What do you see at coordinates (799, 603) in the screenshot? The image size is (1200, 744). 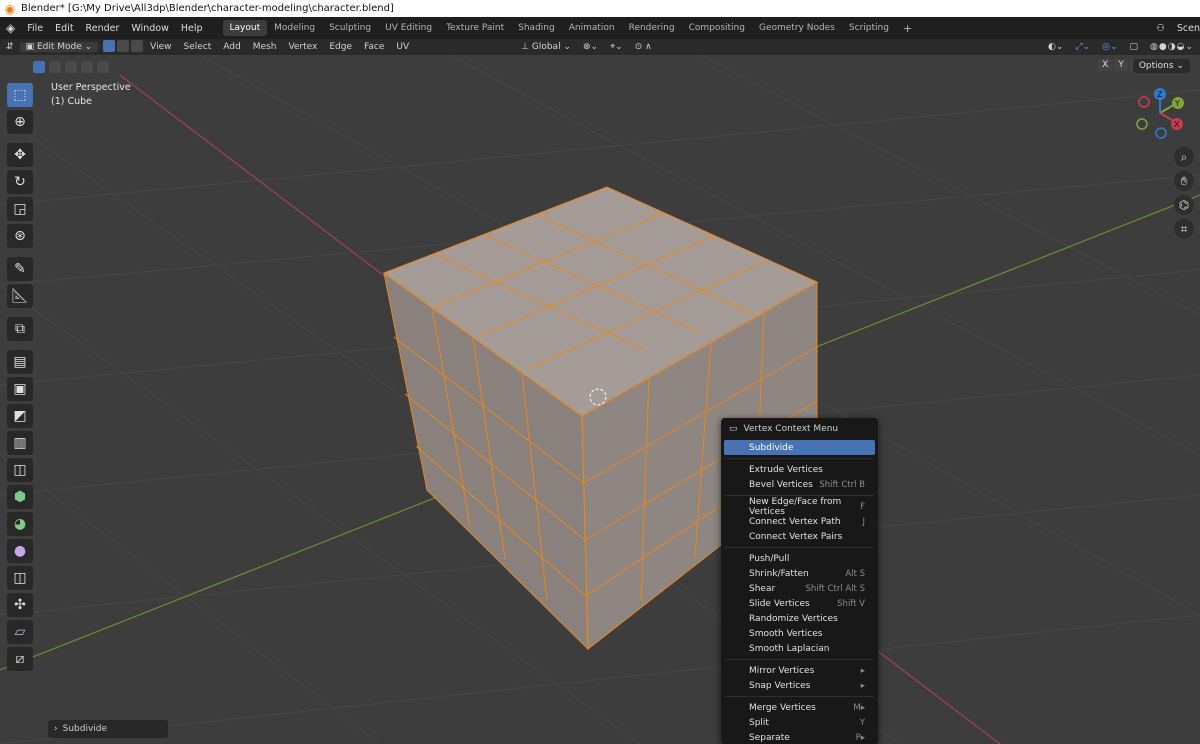 I see `menu-item-slide-vertices: Slide Vertices Shift V` at bounding box center [799, 603].